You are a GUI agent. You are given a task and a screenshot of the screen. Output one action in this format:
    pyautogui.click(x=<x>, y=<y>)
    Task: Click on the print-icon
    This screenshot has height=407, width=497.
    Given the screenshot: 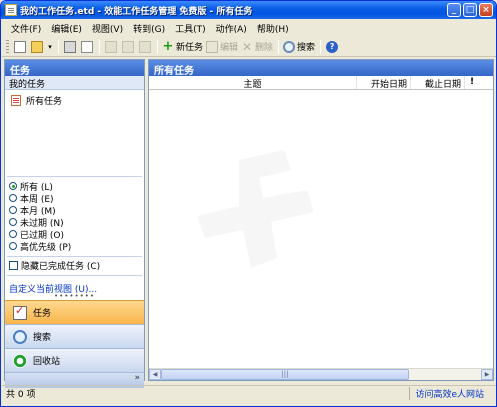 What is the action you would take?
    pyautogui.click(x=70, y=46)
    